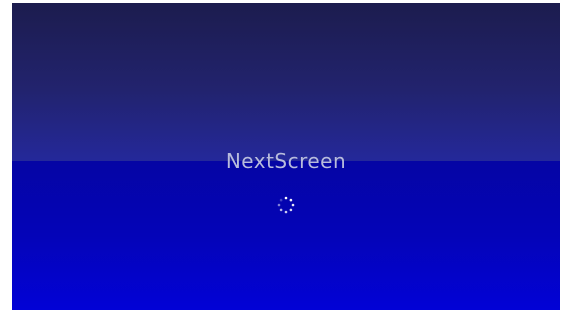 The image size is (563, 310). I want to click on app-name-title: NextScreen, so click(286, 161).